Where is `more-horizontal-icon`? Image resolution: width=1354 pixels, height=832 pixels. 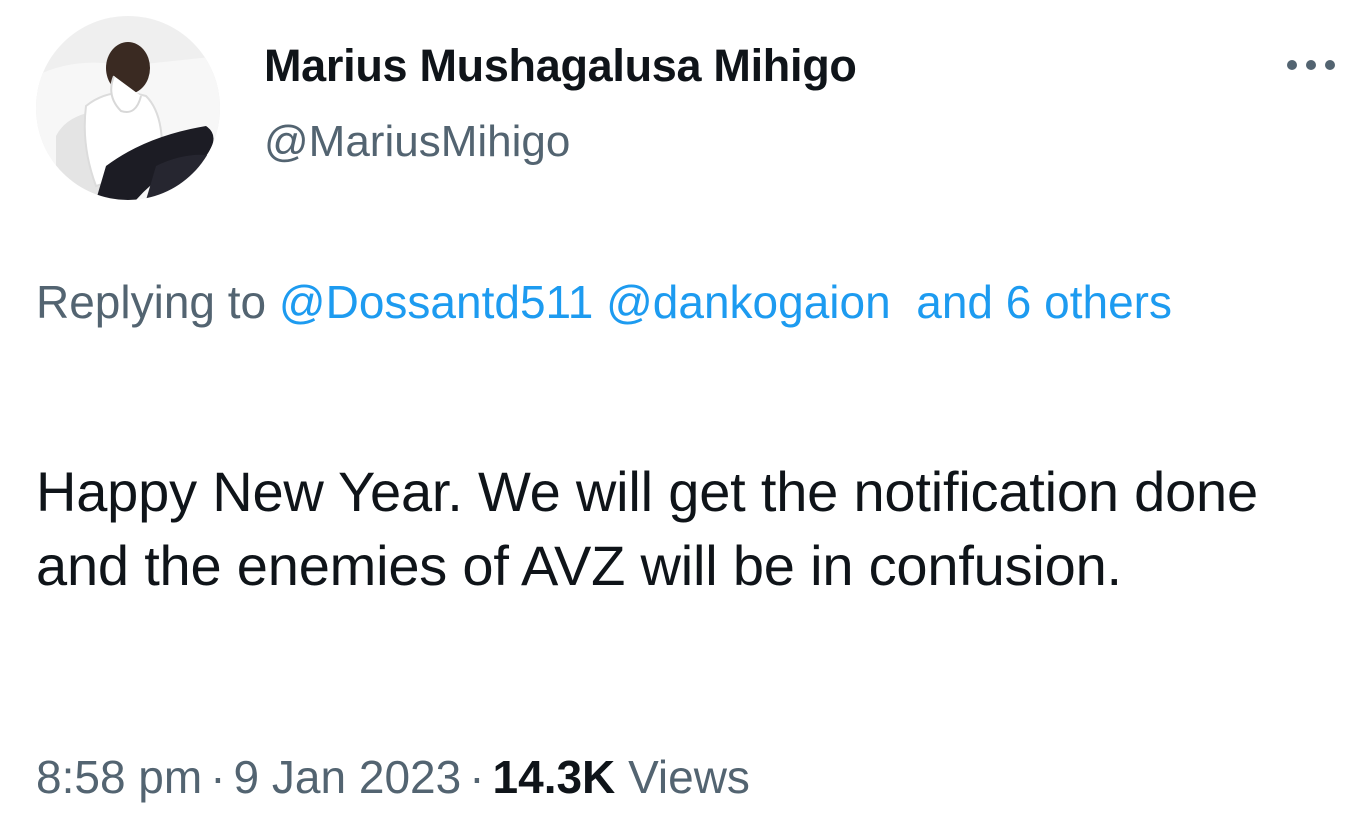
more-horizontal-icon is located at coordinates (1311, 65).